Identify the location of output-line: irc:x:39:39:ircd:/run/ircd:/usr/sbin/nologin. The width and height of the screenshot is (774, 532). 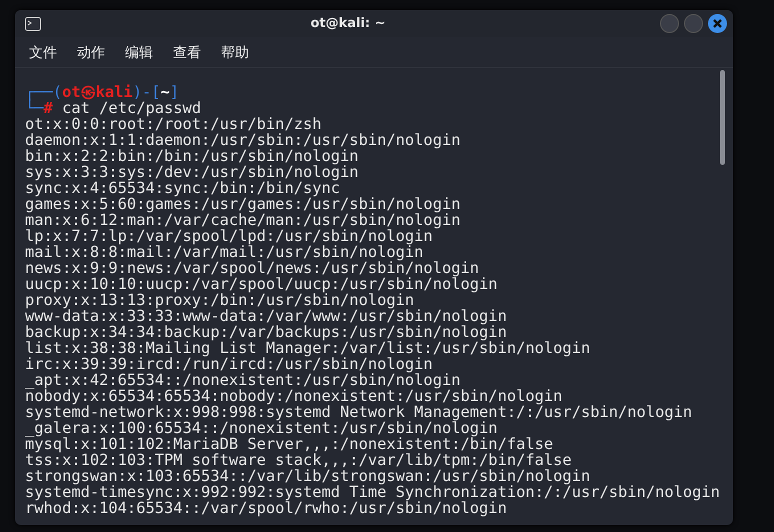
(229, 364).